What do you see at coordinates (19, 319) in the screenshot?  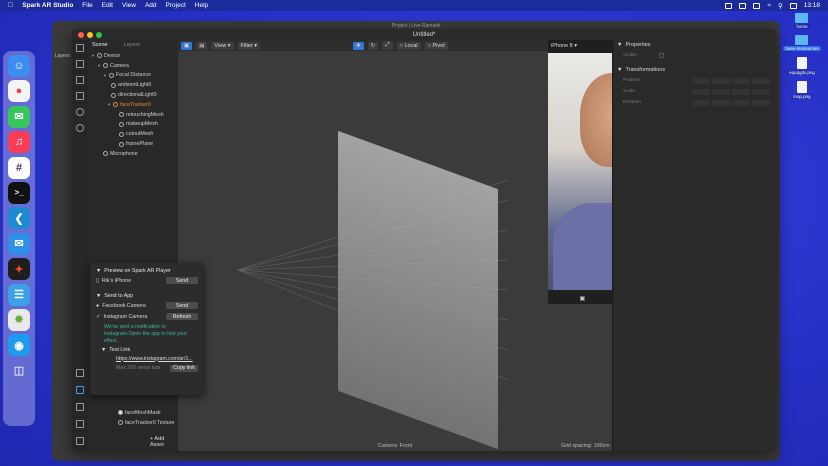 I see `spark-ar-icon: ✸` at bounding box center [19, 319].